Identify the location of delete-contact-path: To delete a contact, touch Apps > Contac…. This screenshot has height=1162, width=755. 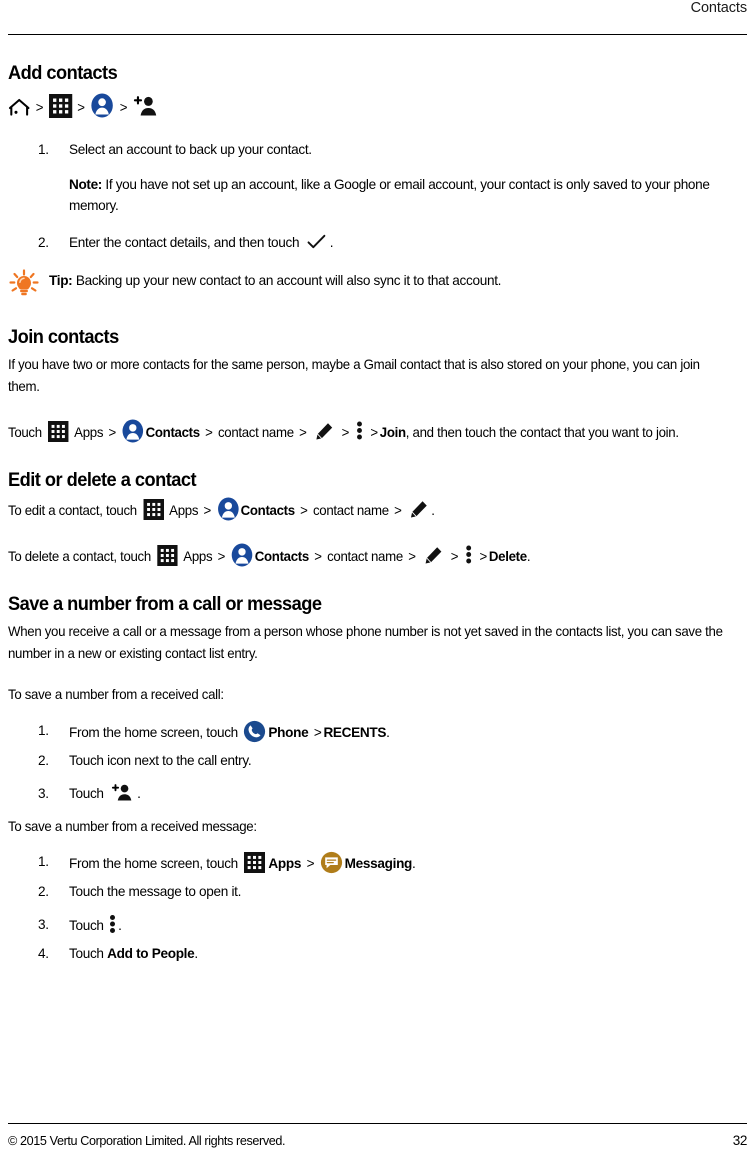
(368, 555).